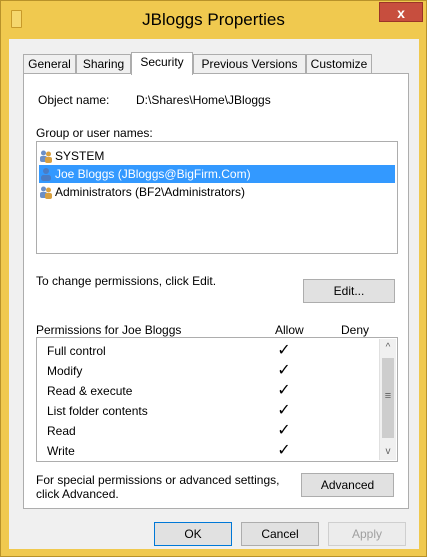  Describe the element at coordinates (77, 494) in the screenshot. I see `advanced-settings-text-line2: click Advanced.` at that location.